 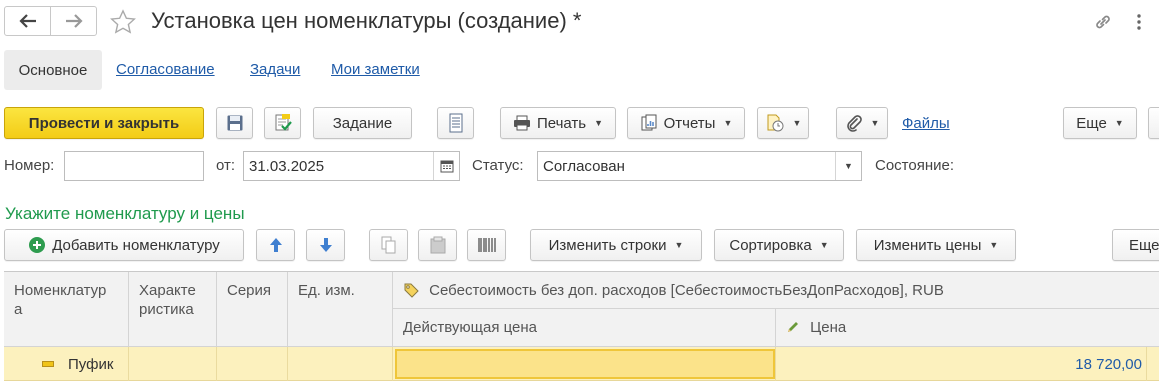 I want to click on navigation-group, so click(x=50, y=21).